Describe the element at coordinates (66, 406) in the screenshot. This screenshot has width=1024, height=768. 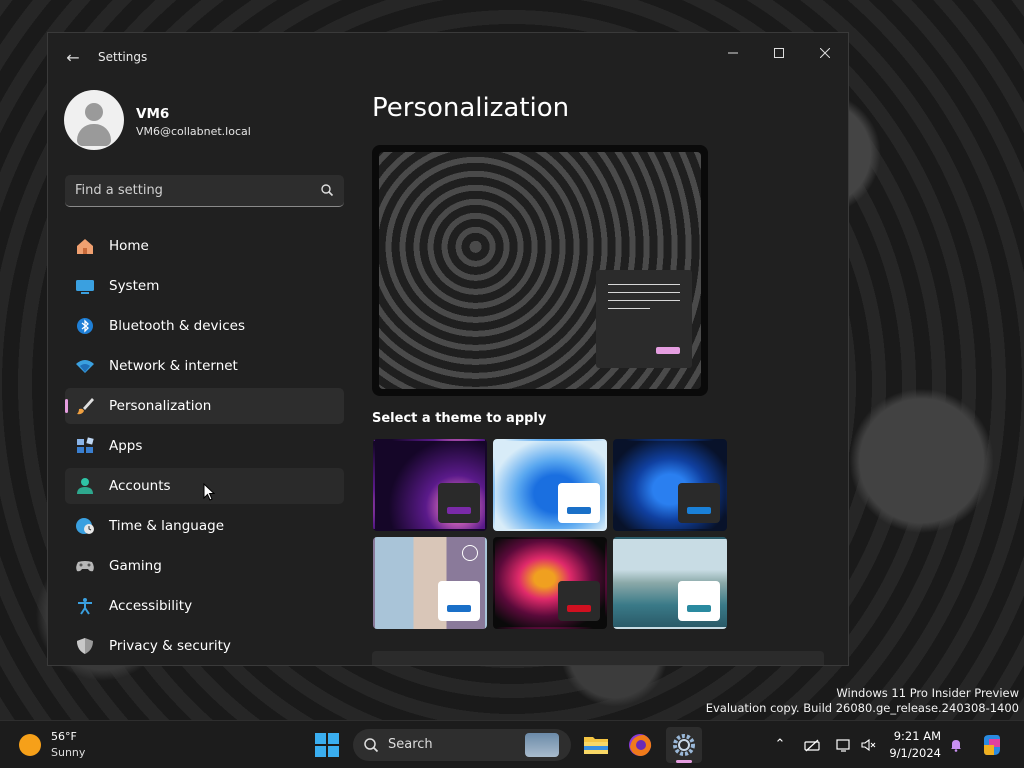
I see `selected-indicator` at that location.